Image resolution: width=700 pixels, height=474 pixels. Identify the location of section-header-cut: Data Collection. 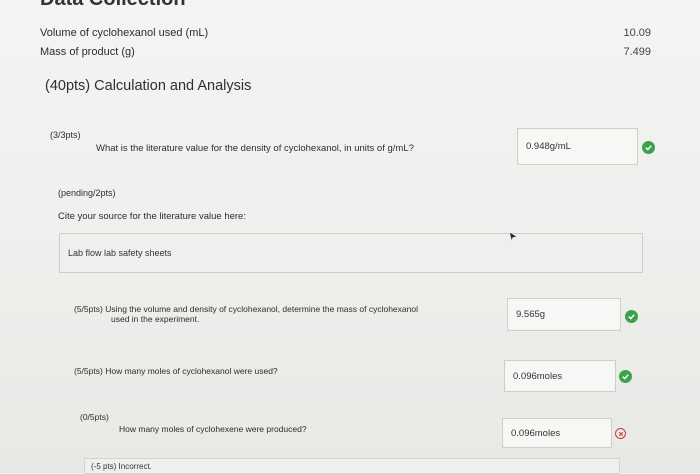
(113, 5).